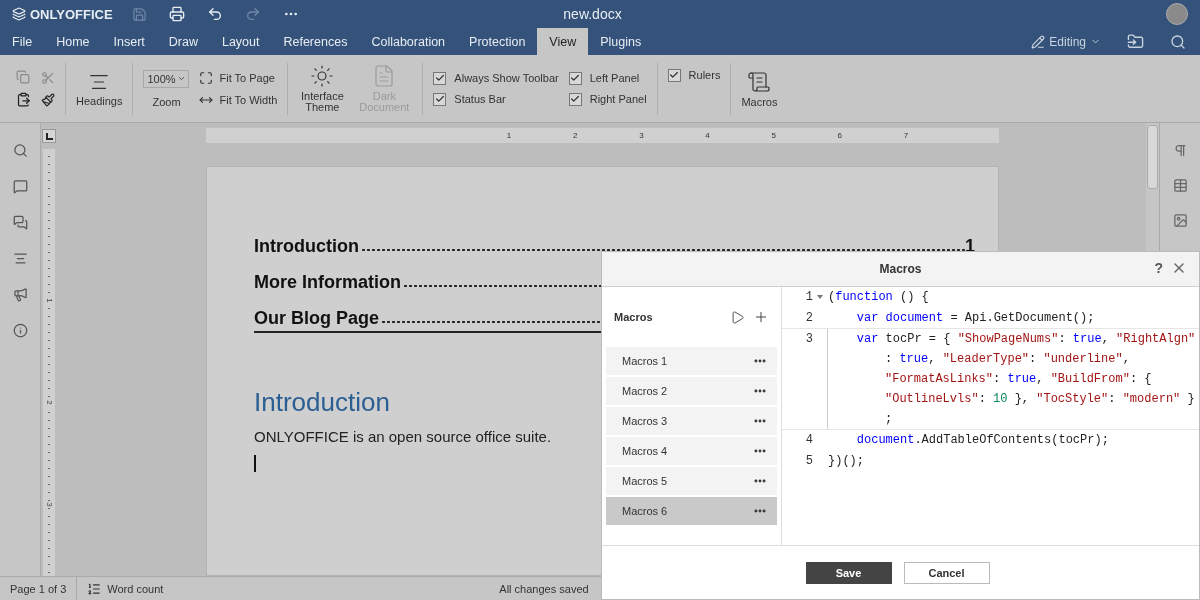 This screenshot has height=600, width=1200. Describe the element at coordinates (645, 451) in the screenshot. I see `macro-name: Macros 4` at that location.